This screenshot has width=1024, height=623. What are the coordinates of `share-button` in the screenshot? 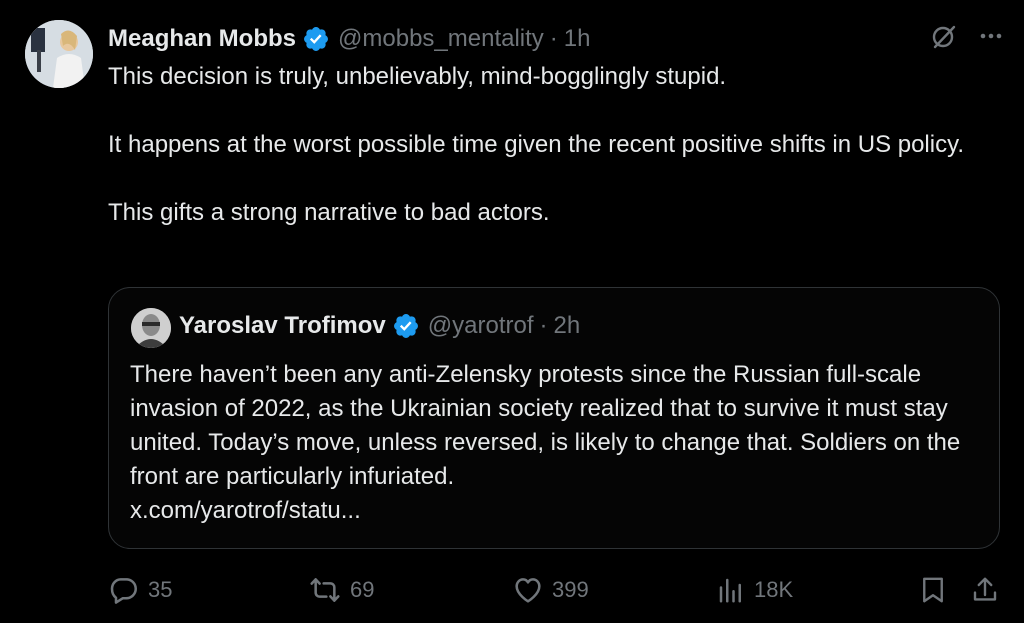 It's located at (985, 590).